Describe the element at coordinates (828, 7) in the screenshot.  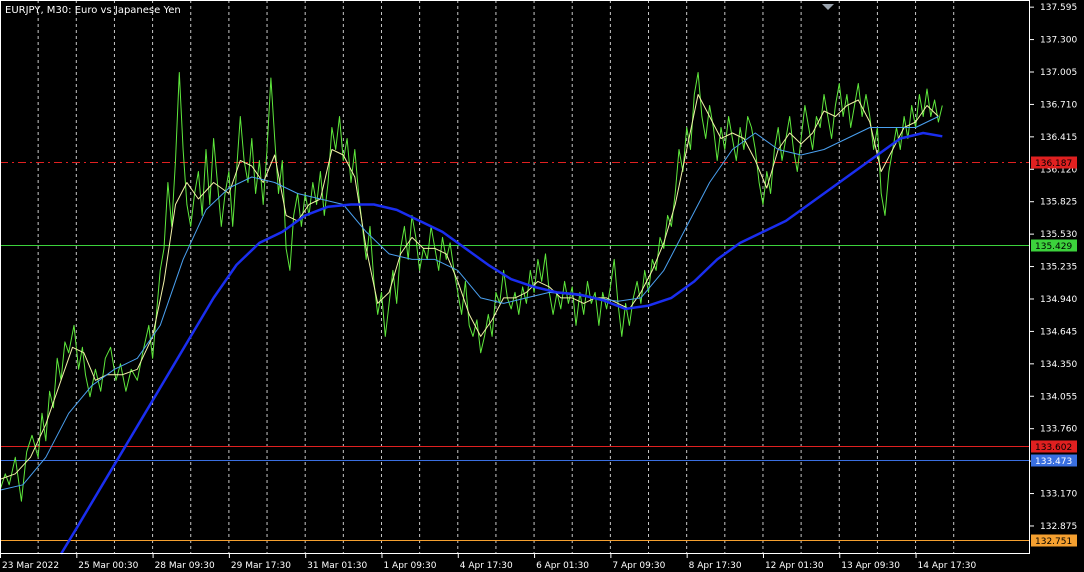
I see `scroll-marker-icon` at that location.